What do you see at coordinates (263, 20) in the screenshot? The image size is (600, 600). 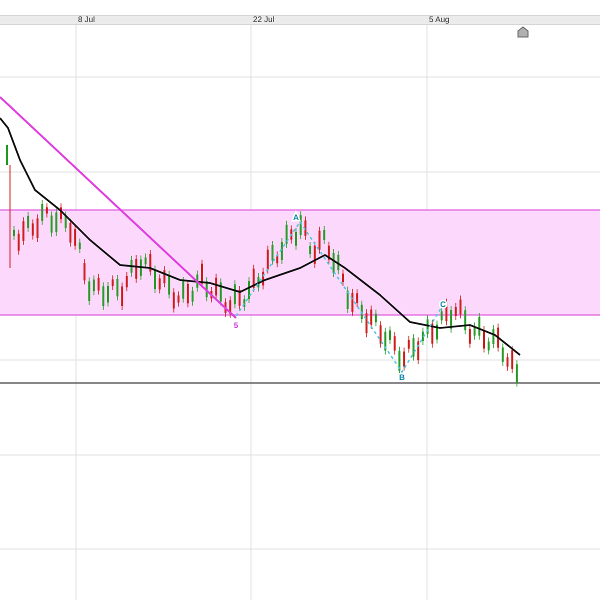 I see `date-label: 22 Jul` at bounding box center [263, 20].